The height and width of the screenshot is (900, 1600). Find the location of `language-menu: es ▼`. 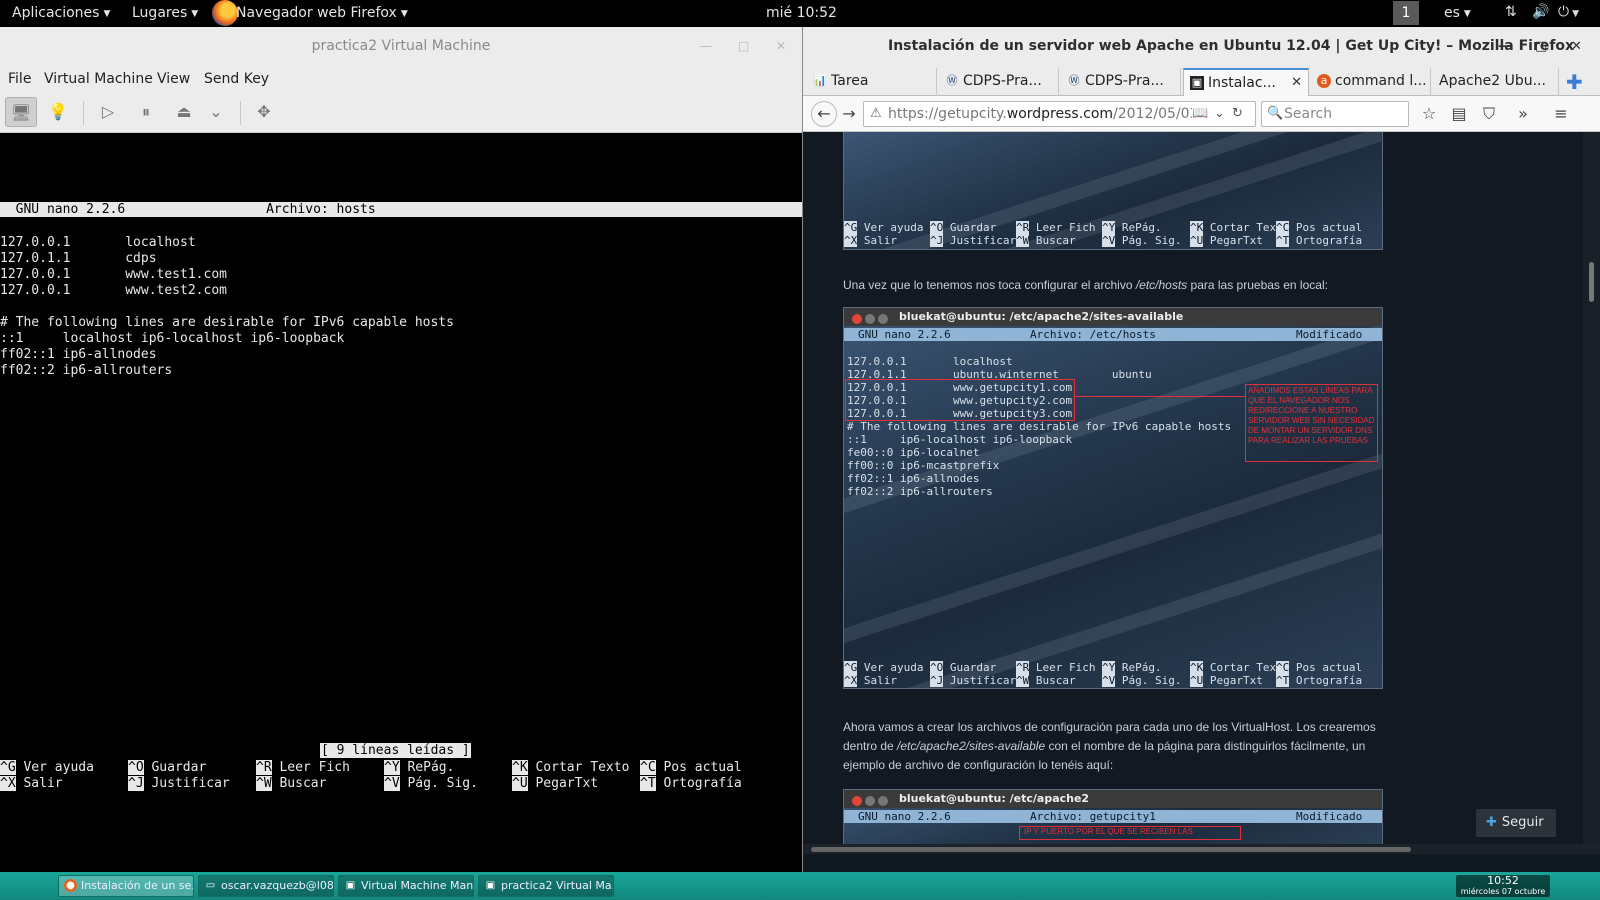

language-menu: es ▼ is located at coordinates (1457, 13).